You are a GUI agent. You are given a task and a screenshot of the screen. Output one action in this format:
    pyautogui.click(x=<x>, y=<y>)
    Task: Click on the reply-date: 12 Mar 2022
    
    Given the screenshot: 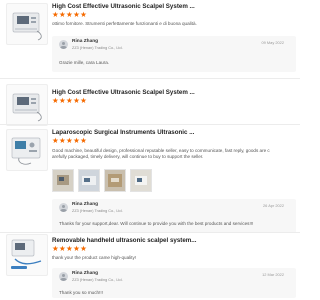 What is the action you would take?
    pyautogui.click(x=273, y=274)
    